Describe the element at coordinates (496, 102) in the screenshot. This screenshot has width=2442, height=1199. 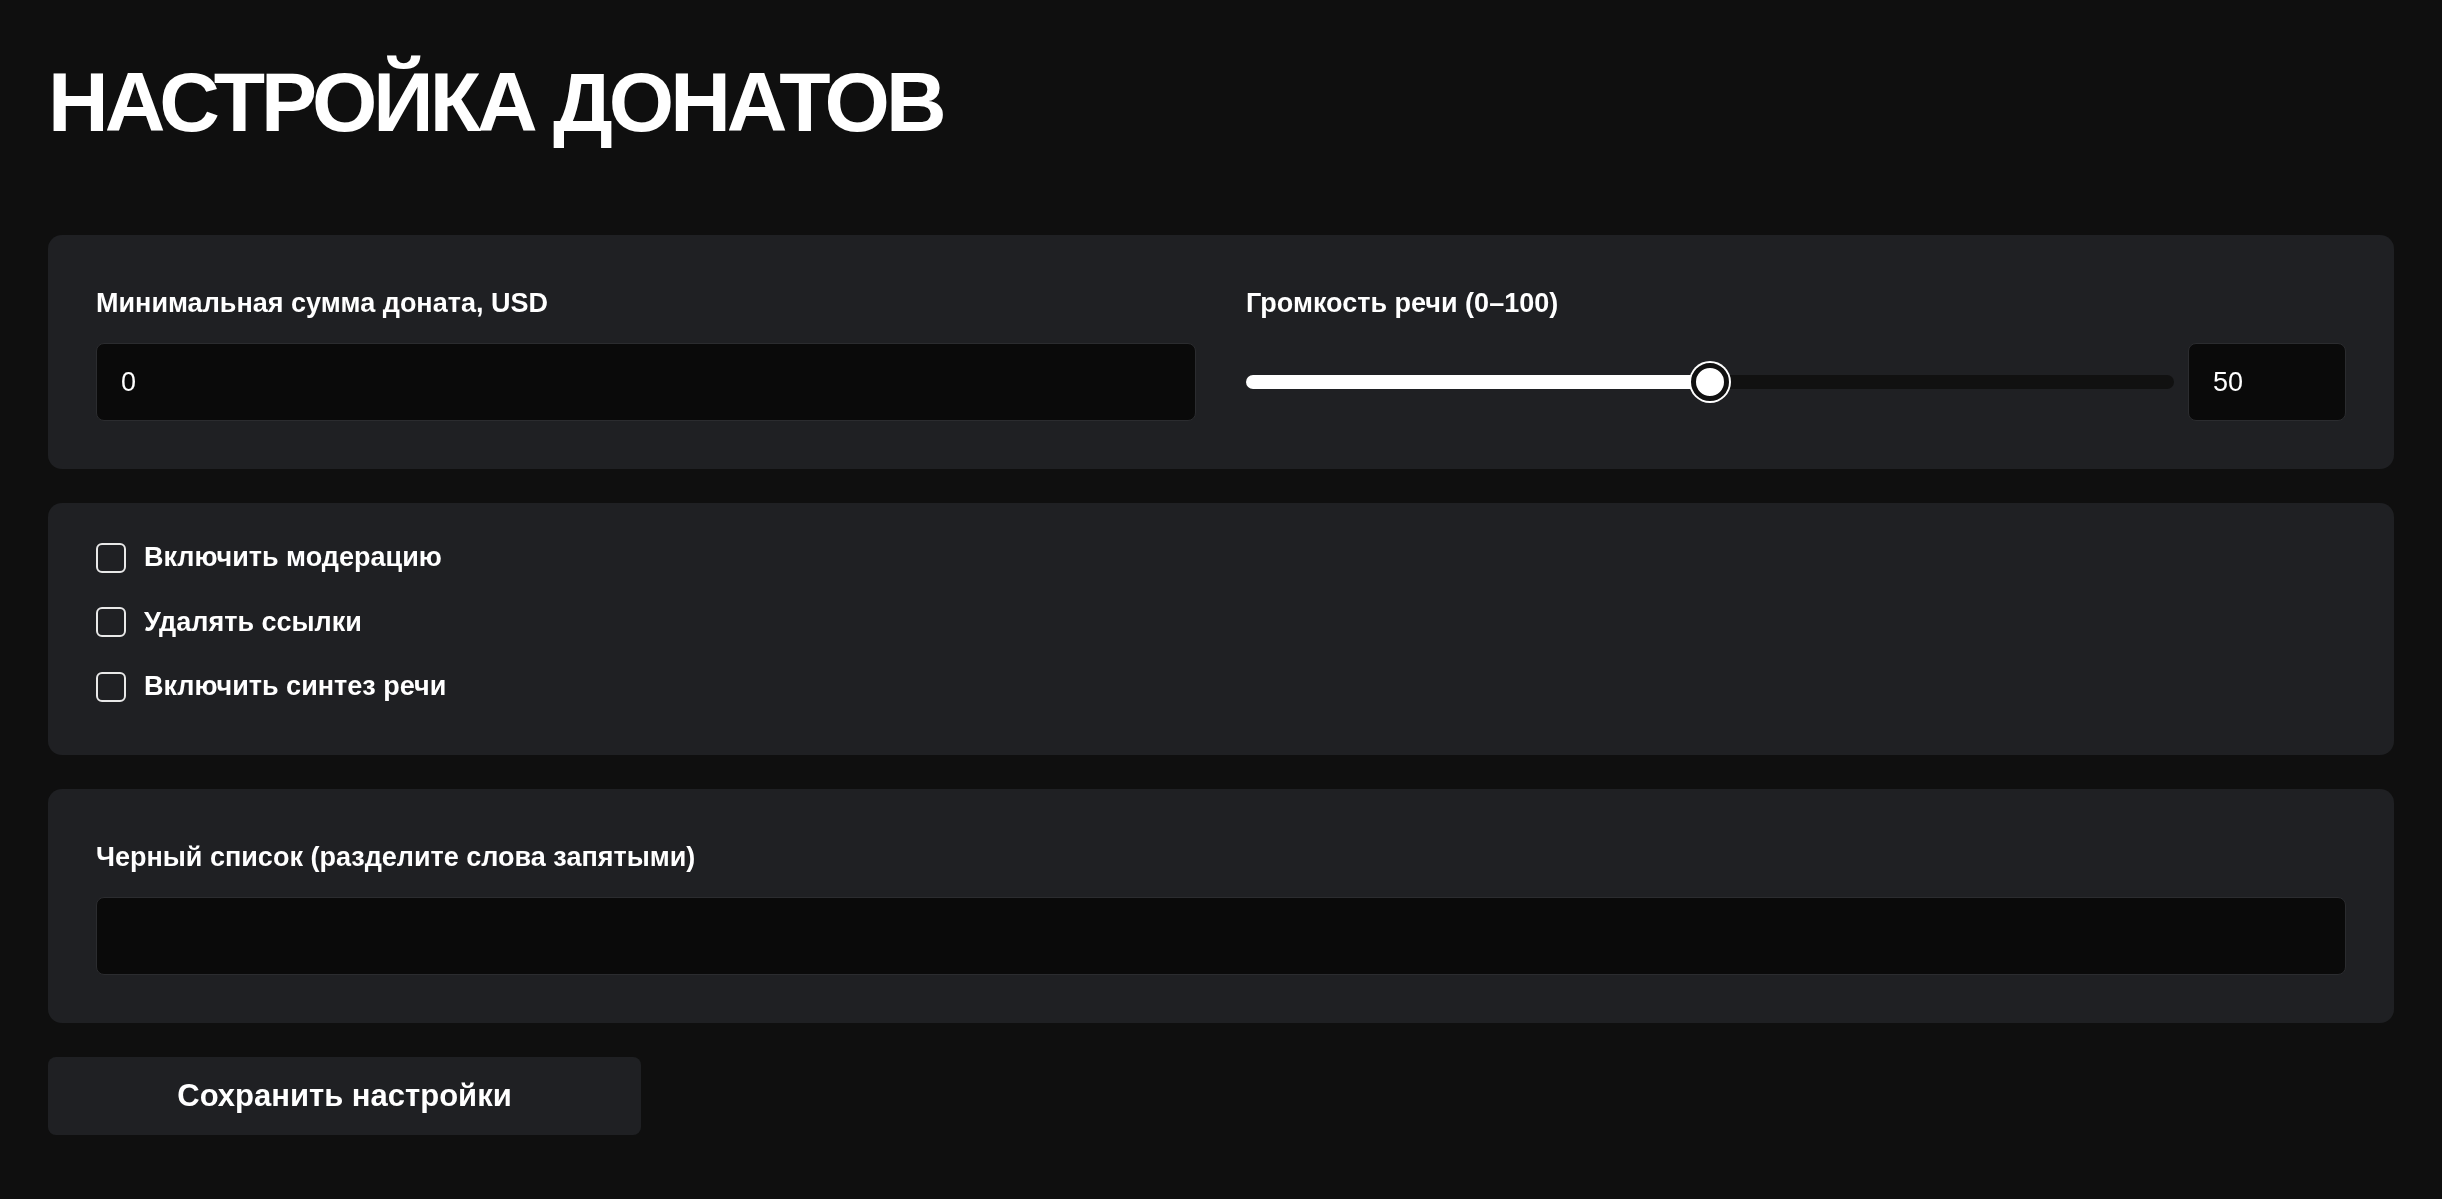
I see `page-title: НАСТРОЙКА ДОНАТОВ` at that location.